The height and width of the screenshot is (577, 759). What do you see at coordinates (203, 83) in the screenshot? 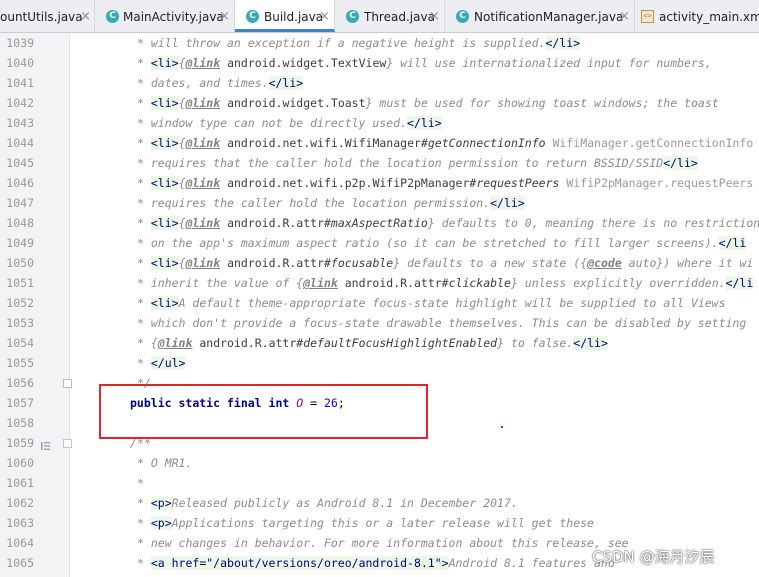
I see `comment-text: * dates, and times.` at bounding box center [203, 83].